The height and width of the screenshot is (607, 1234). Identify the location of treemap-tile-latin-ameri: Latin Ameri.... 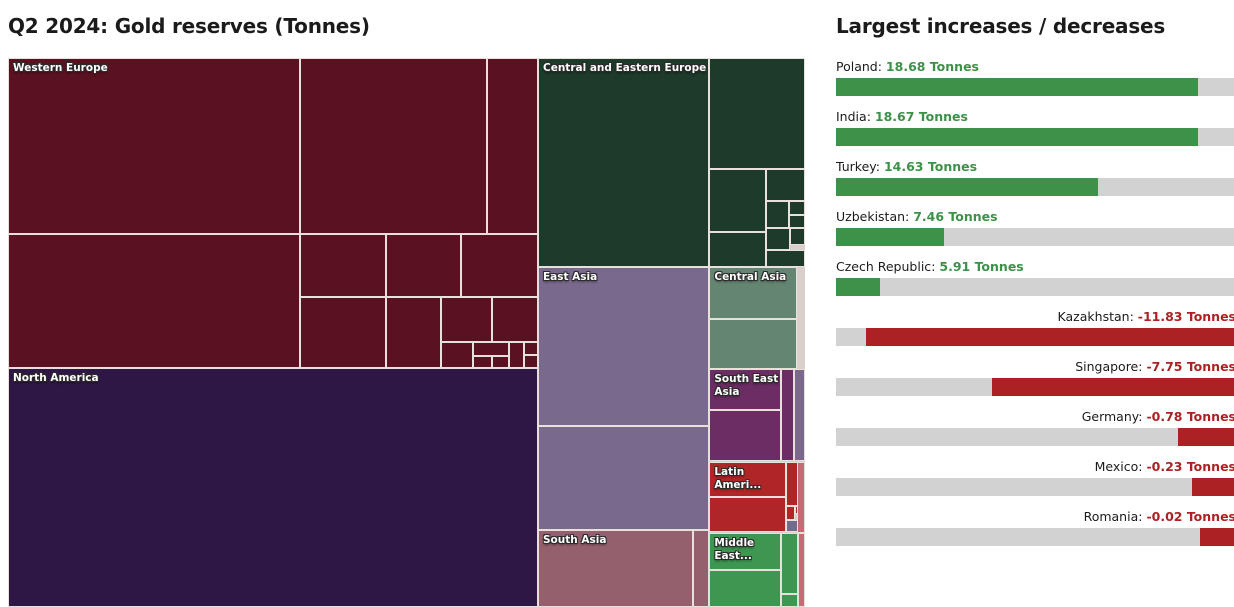
(747, 479).